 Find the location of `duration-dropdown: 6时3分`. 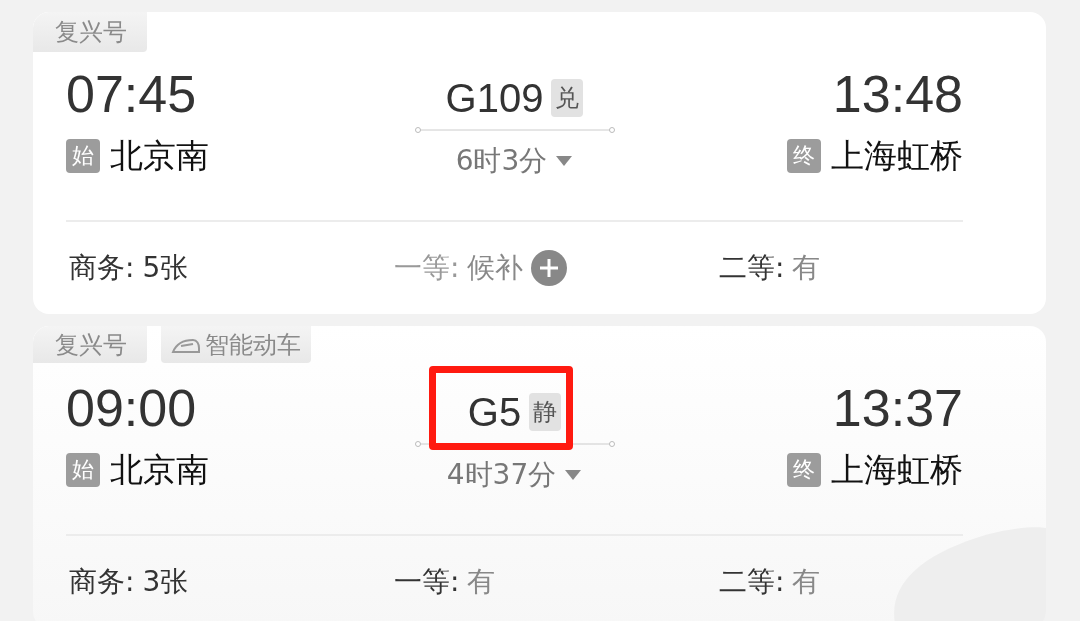

duration-dropdown: 6时3分 is located at coordinates (514, 161).